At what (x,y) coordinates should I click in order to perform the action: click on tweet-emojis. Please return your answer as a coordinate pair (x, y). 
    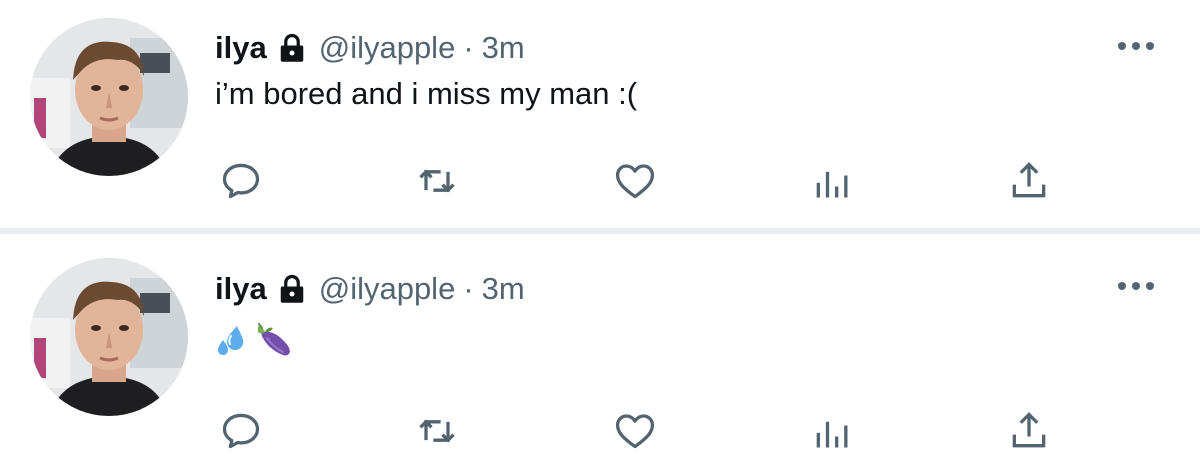
    Looking at the image, I should click on (255, 340).